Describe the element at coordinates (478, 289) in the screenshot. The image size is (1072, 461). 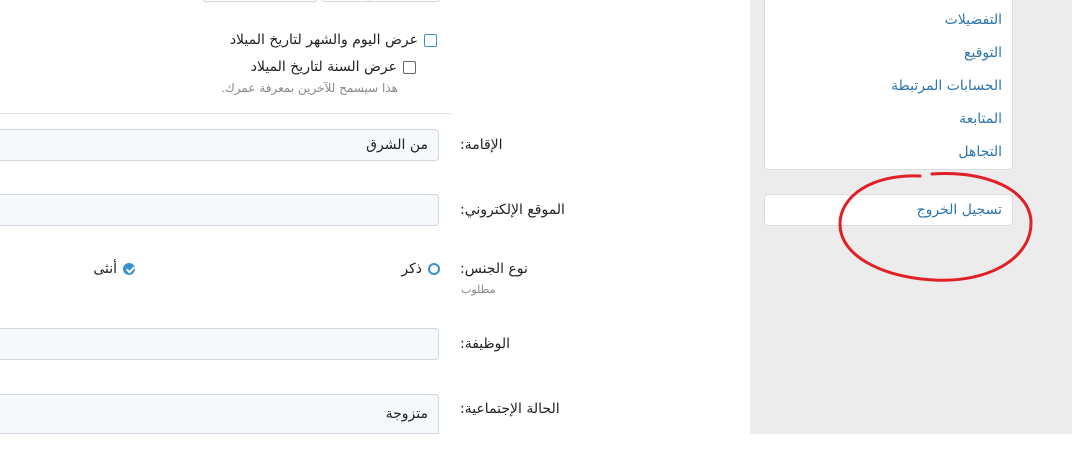
I see `gender-required-hint: مطلوب` at that location.